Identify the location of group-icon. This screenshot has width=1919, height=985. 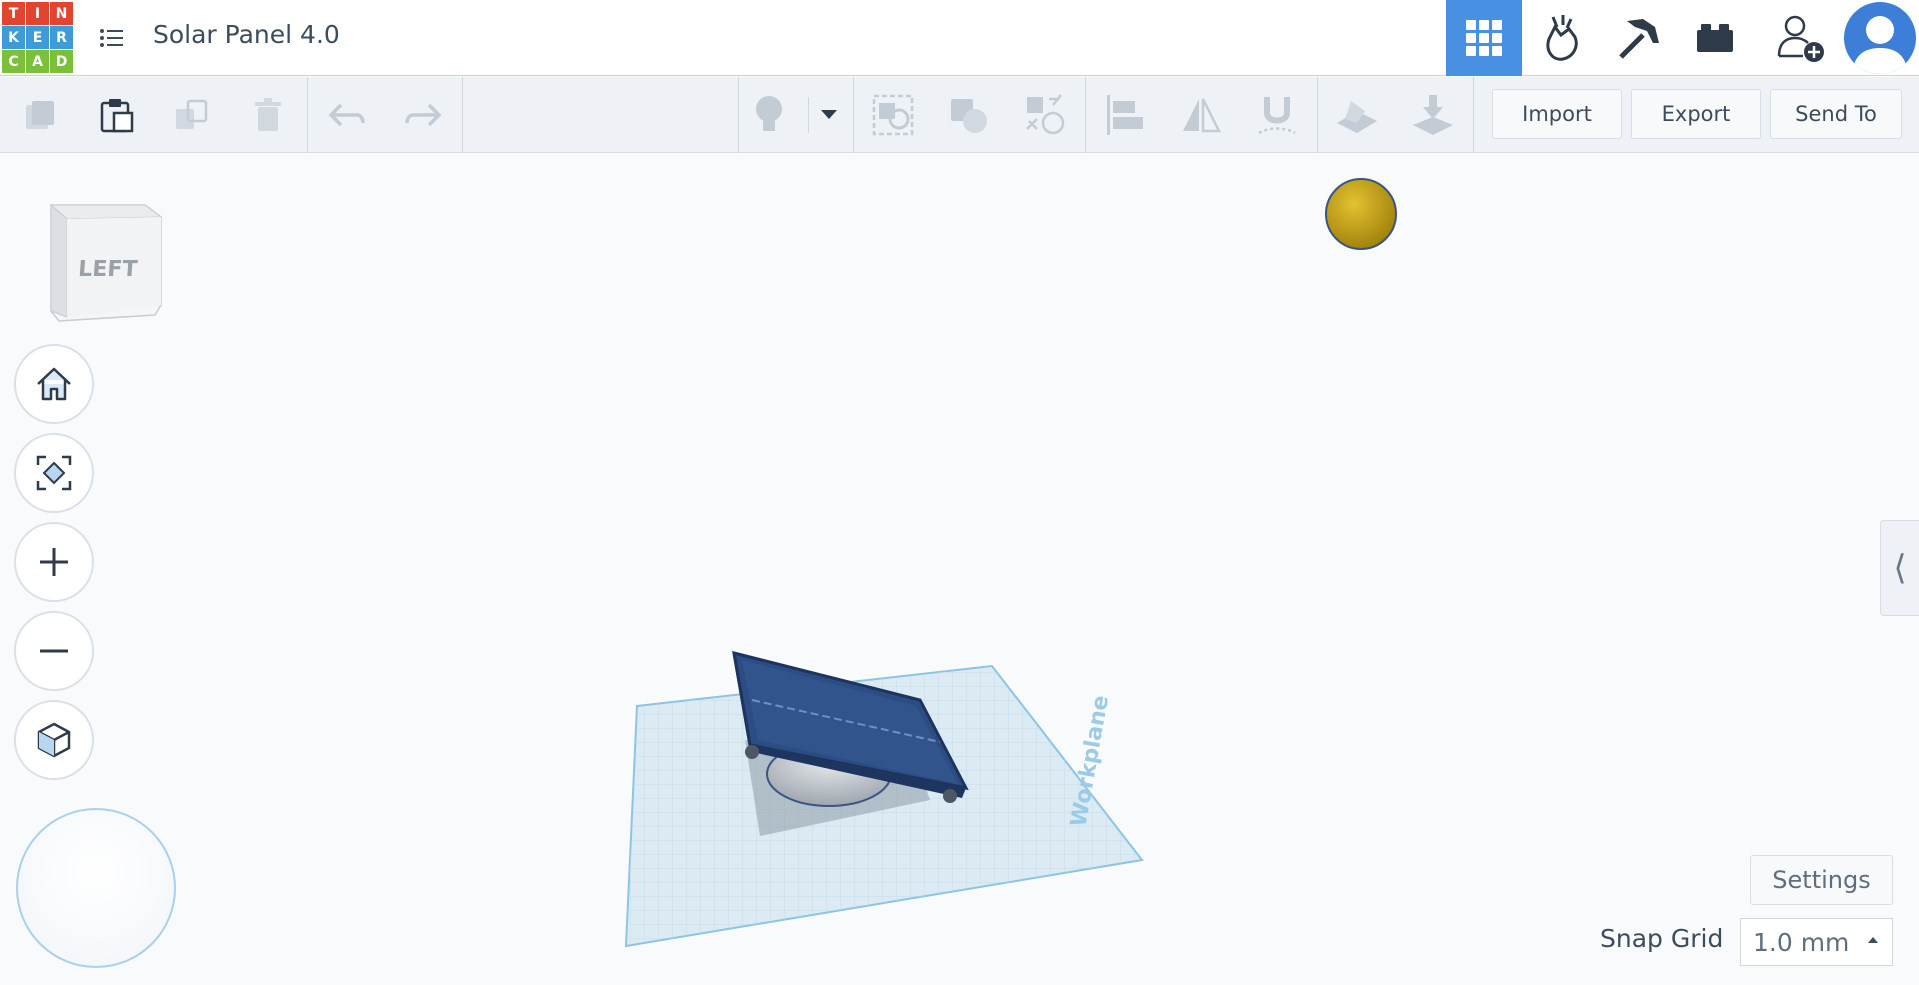
(893, 115).